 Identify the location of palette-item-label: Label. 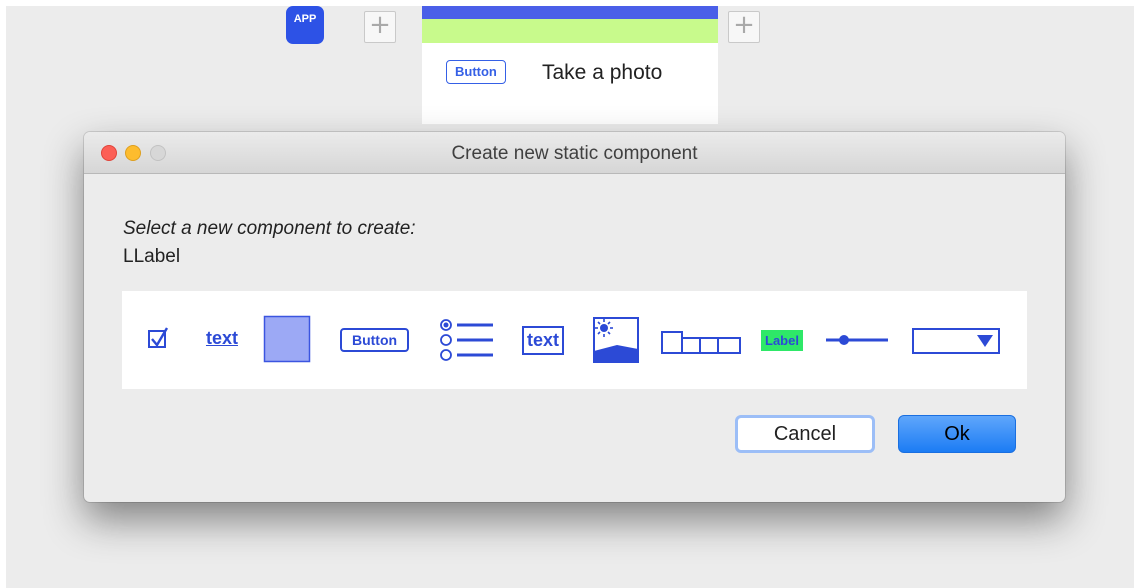
(782, 340).